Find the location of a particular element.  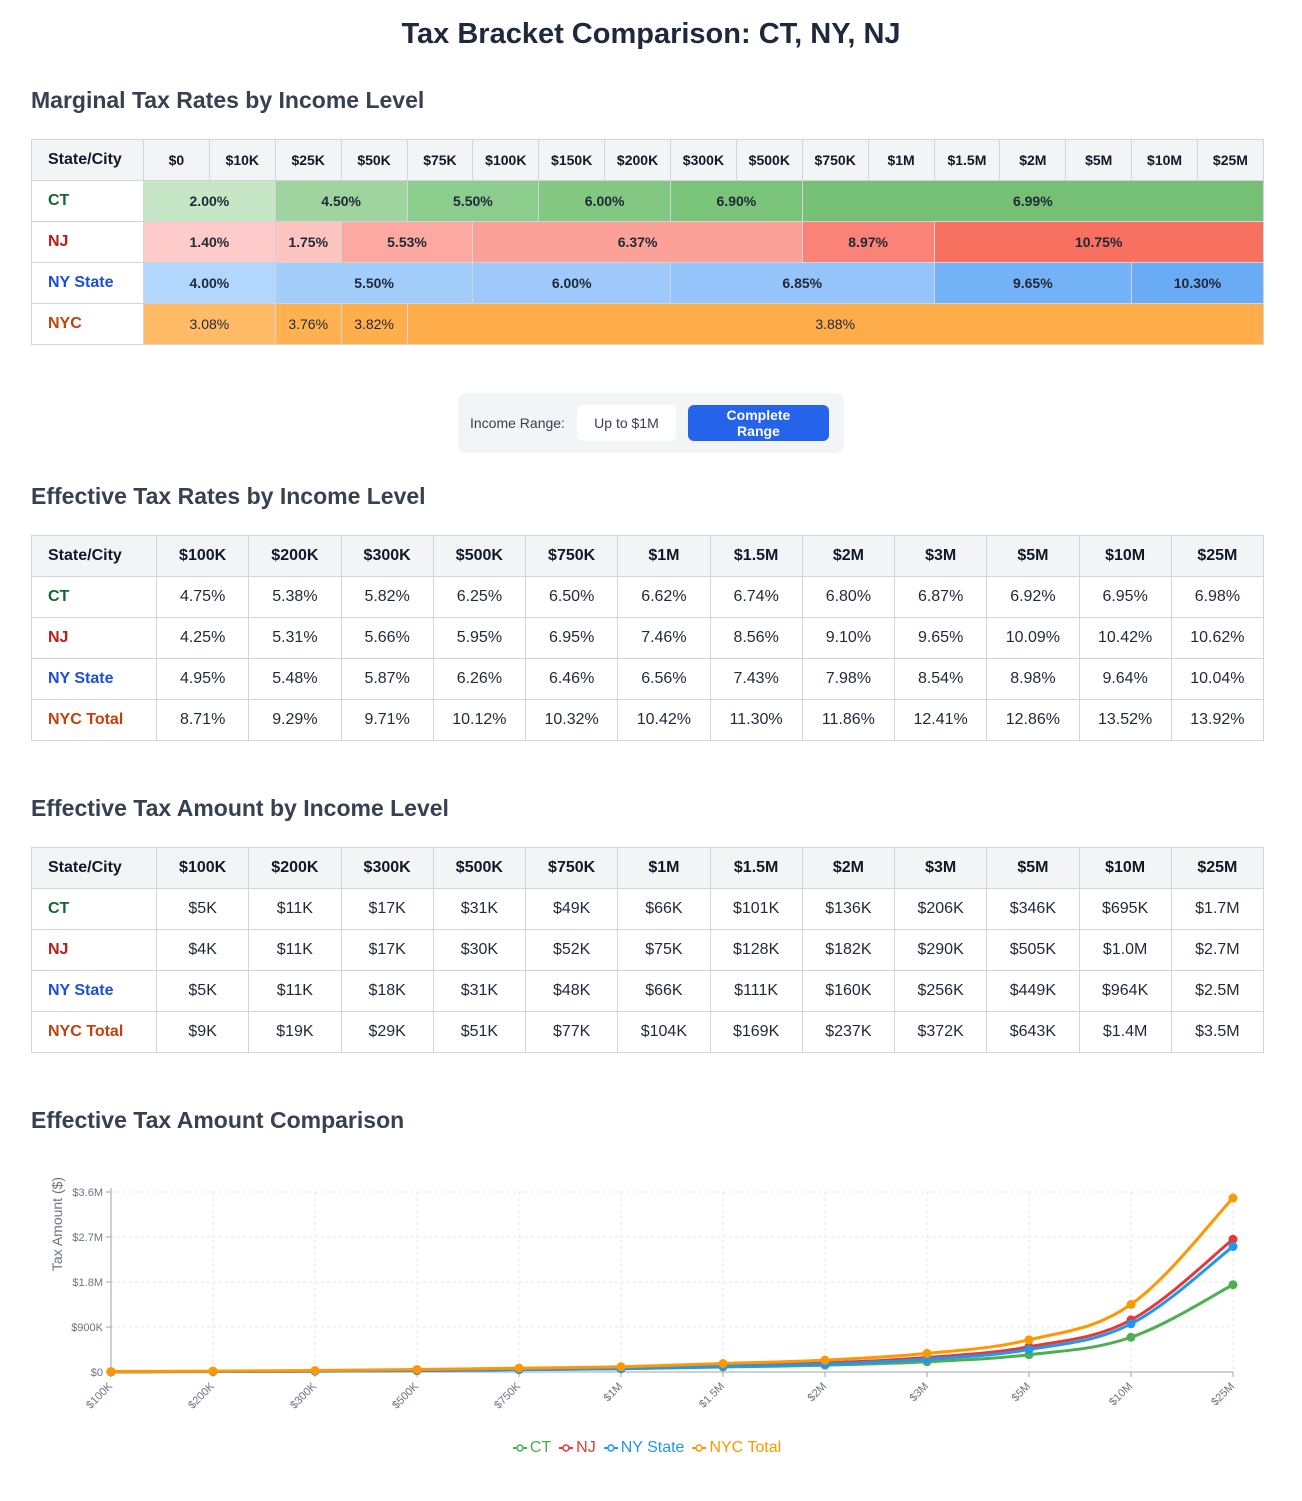

threshold-header: $10M is located at coordinates (1164, 160).